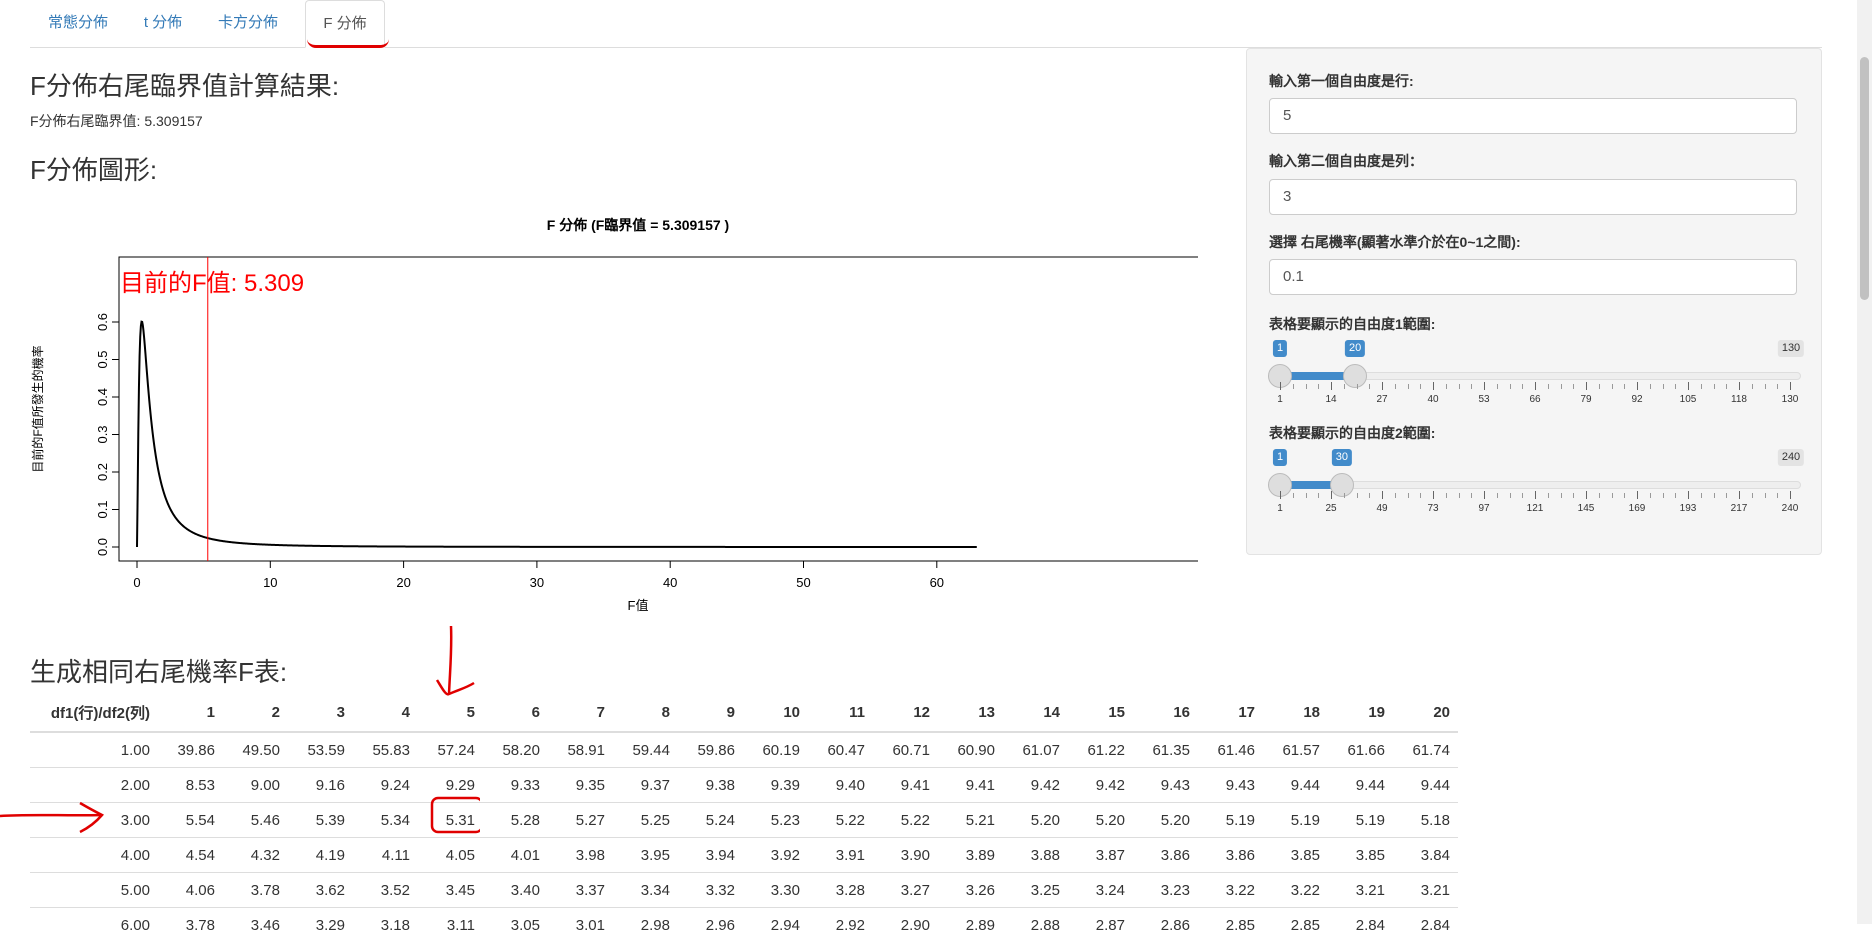 The height and width of the screenshot is (942, 1872). I want to click on slider-tick-label: 1, so click(1280, 399).